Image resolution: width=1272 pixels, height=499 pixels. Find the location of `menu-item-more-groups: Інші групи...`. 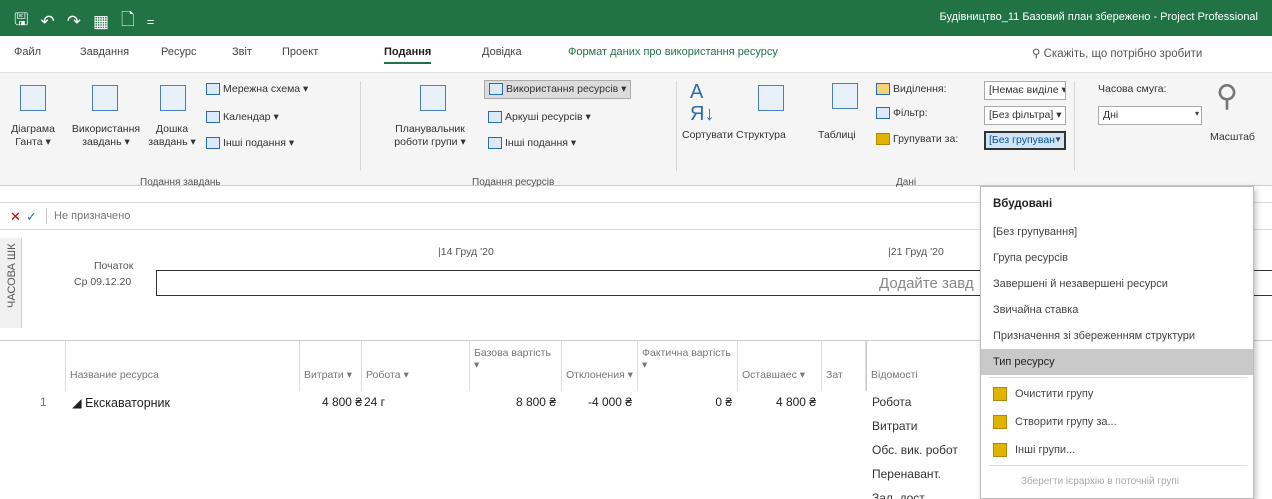

menu-item-more-groups: Інші групи... is located at coordinates (1117, 450).